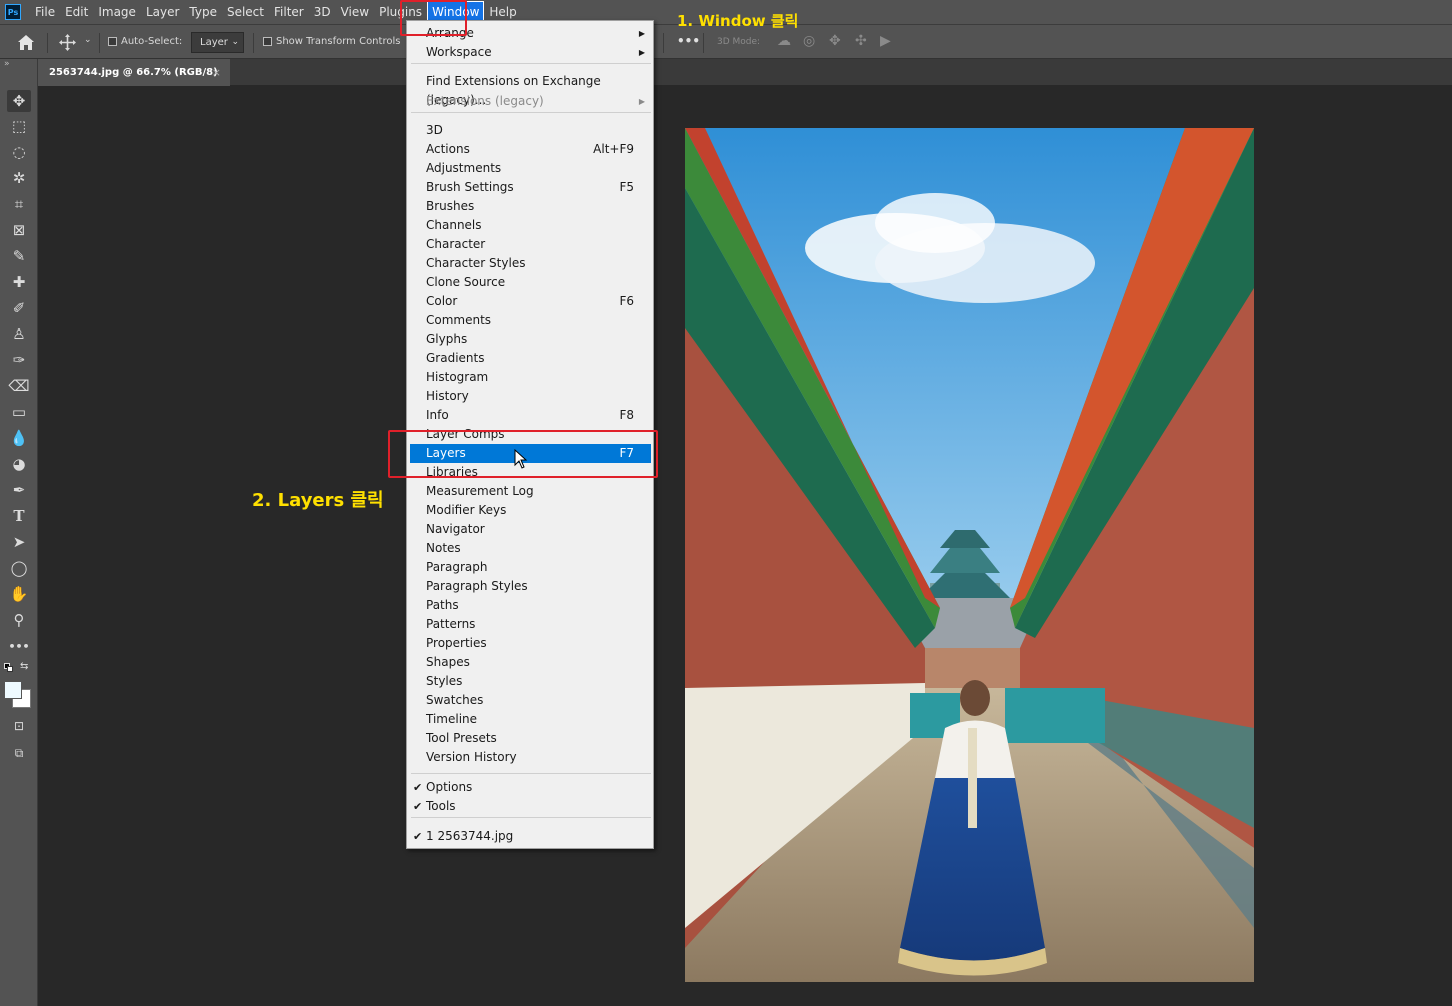  What do you see at coordinates (530, 787) in the screenshot?
I see `menu-item-options: Options ✔` at bounding box center [530, 787].